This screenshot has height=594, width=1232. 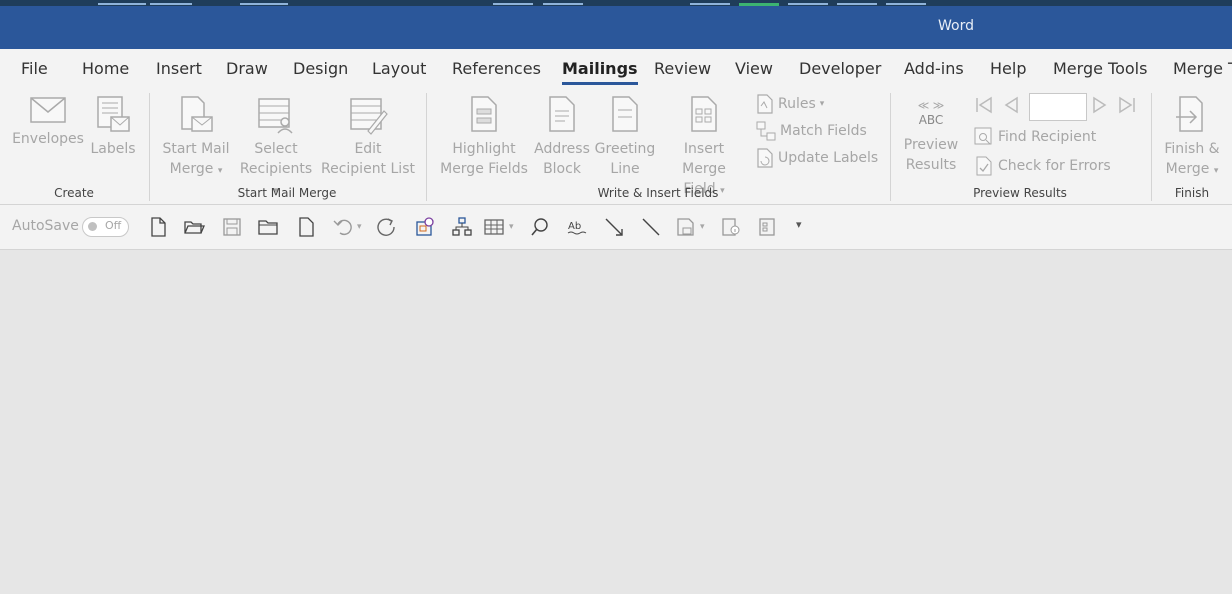 What do you see at coordinates (754, 68) in the screenshot?
I see `tab-view: View` at bounding box center [754, 68].